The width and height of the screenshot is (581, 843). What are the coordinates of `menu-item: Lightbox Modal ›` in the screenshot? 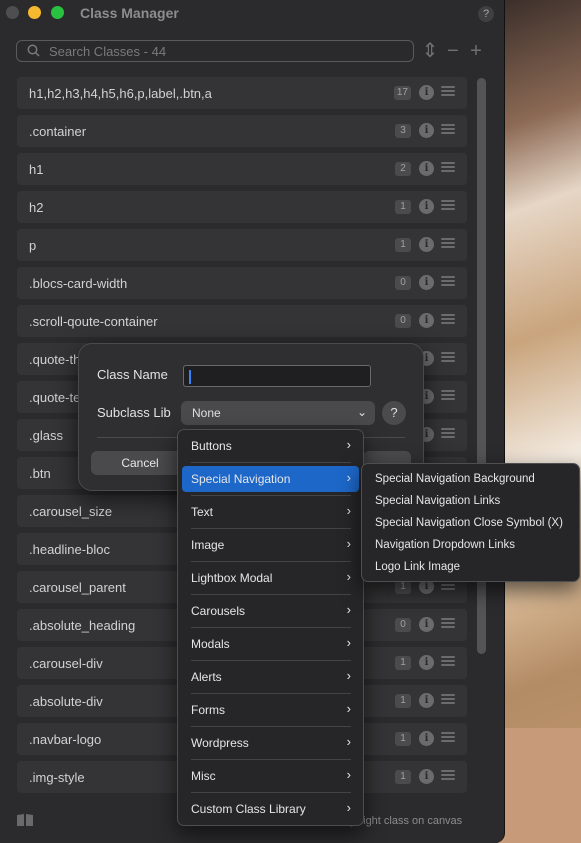 It's located at (270, 578).